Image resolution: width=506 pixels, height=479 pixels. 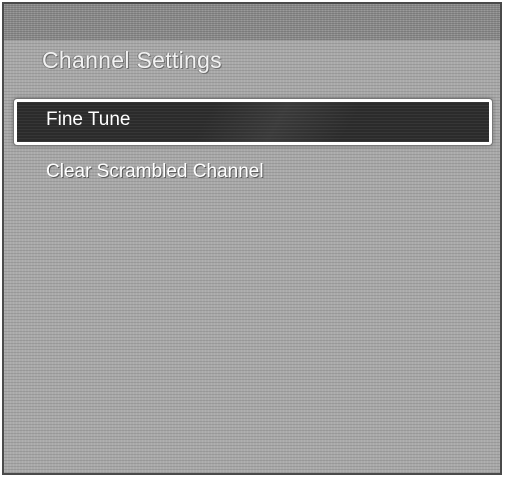 What do you see at coordinates (132, 60) in the screenshot?
I see `menu-title: Channel Settings` at bounding box center [132, 60].